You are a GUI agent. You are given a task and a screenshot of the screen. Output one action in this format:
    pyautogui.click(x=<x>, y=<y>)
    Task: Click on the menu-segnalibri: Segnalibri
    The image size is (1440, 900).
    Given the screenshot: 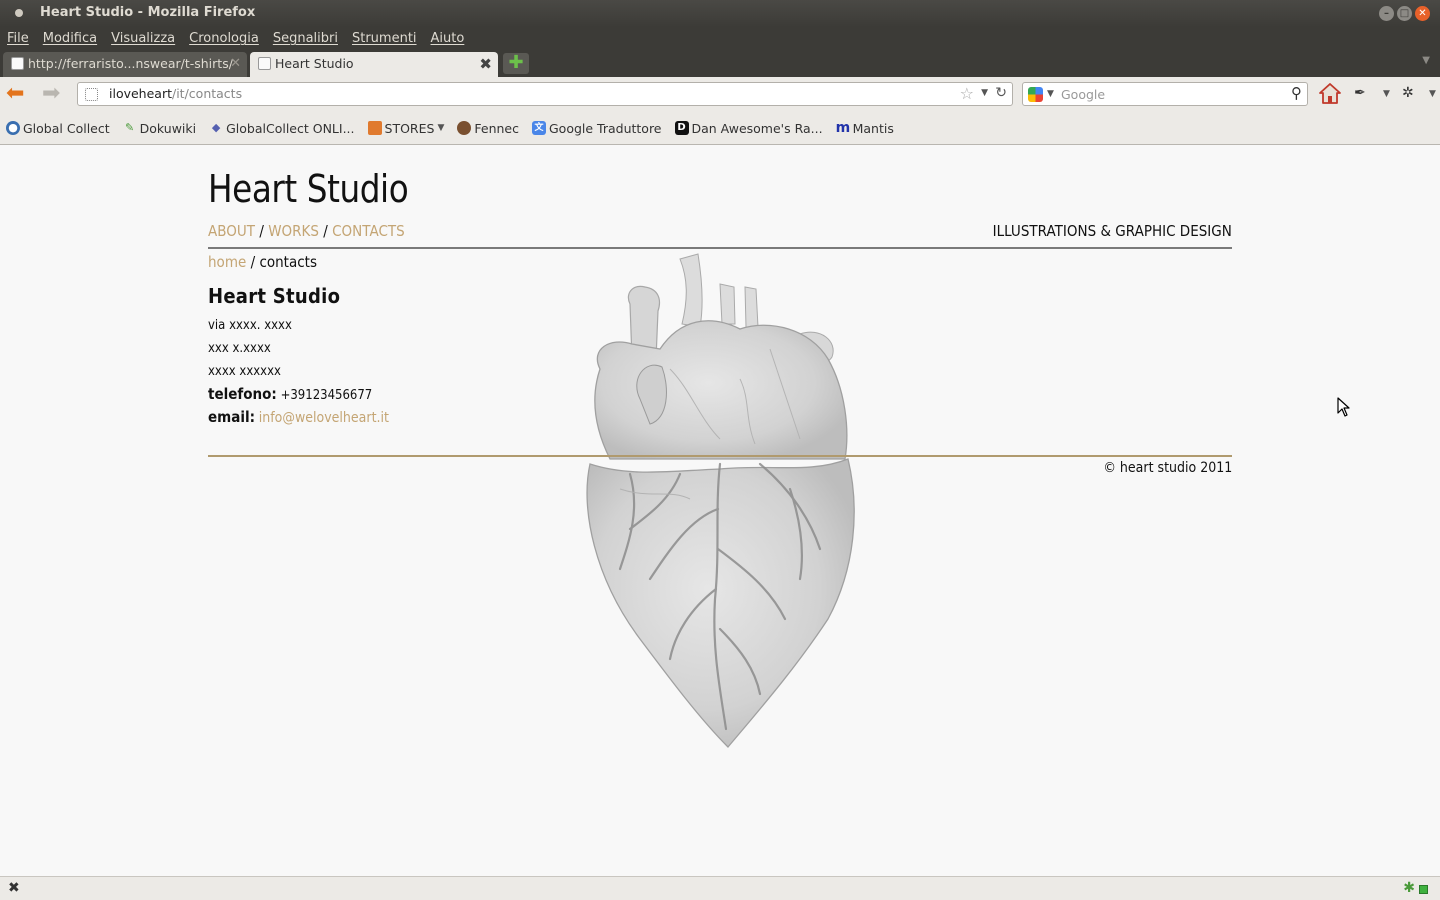 What is the action you would take?
    pyautogui.click(x=305, y=38)
    